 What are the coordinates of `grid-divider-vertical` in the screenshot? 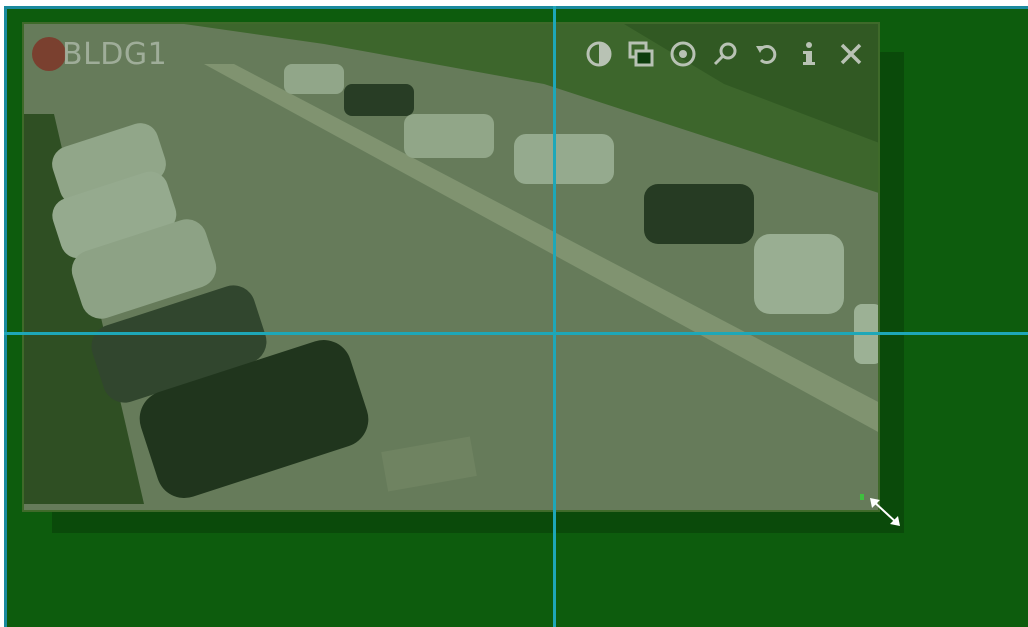 It's located at (554, 316).